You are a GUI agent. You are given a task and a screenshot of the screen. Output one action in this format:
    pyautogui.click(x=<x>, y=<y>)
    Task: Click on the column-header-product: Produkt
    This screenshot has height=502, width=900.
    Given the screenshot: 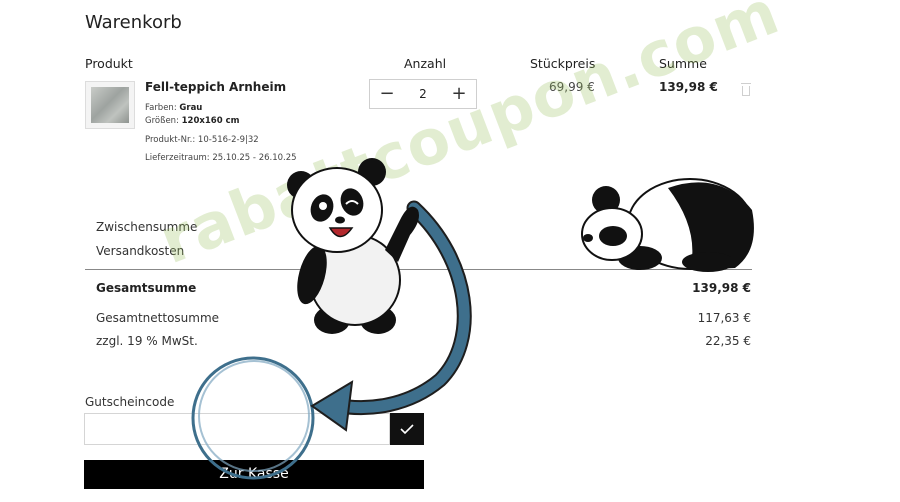 What is the action you would take?
    pyautogui.click(x=109, y=63)
    